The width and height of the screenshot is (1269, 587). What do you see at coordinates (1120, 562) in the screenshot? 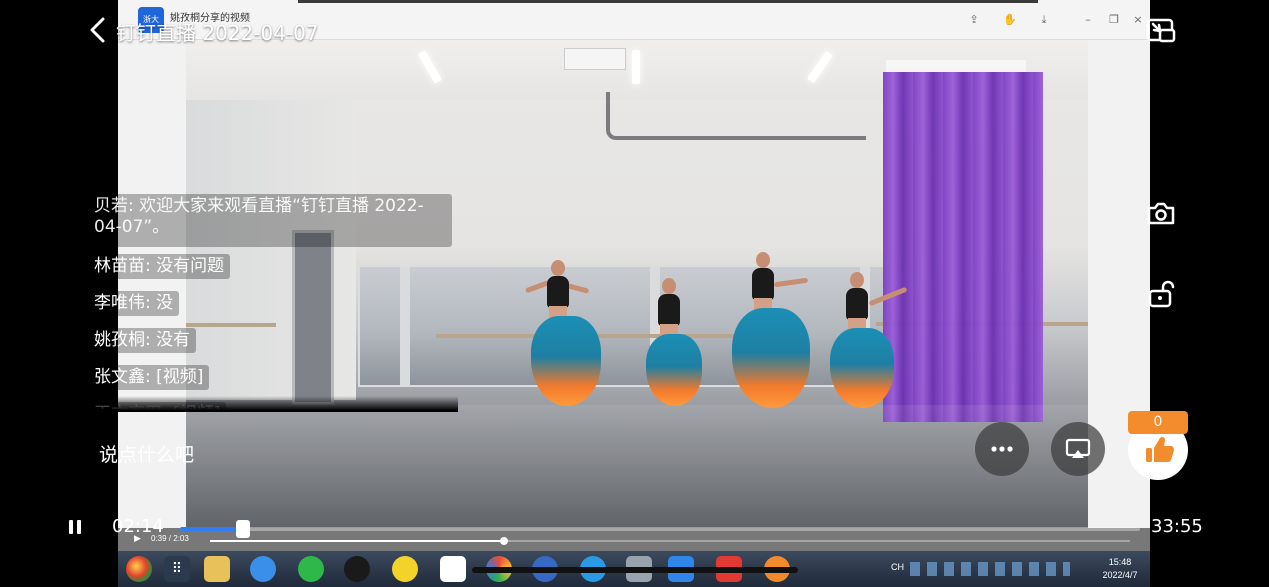
I see `tray-time: 15:48` at bounding box center [1120, 562].